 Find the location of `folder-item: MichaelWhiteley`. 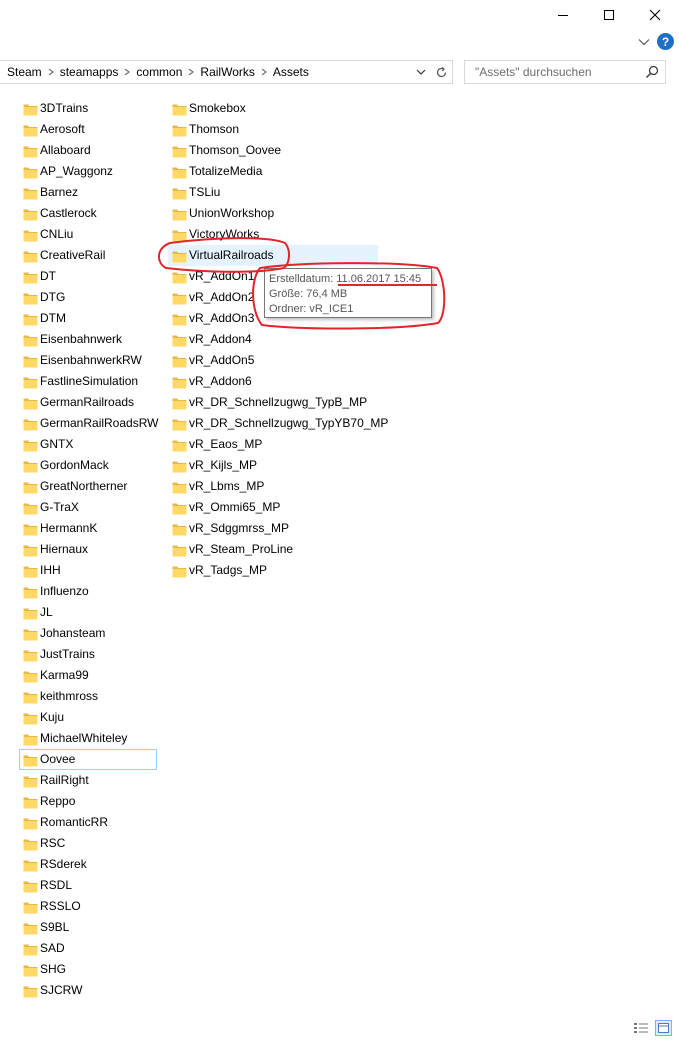

folder-item: MichaelWhiteley is located at coordinates (88, 738).